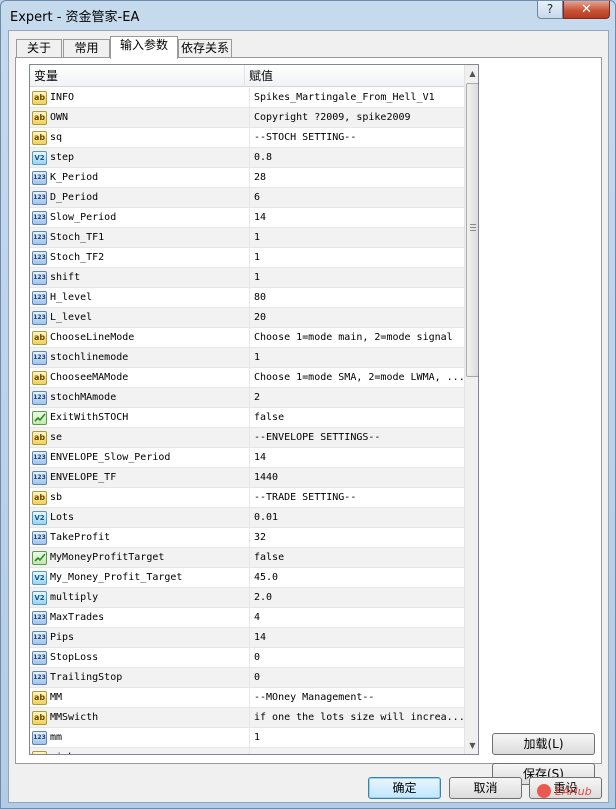 This screenshot has height=809, width=616. What do you see at coordinates (356, 577) in the screenshot?
I see `param-value: 45.0` at bounding box center [356, 577].